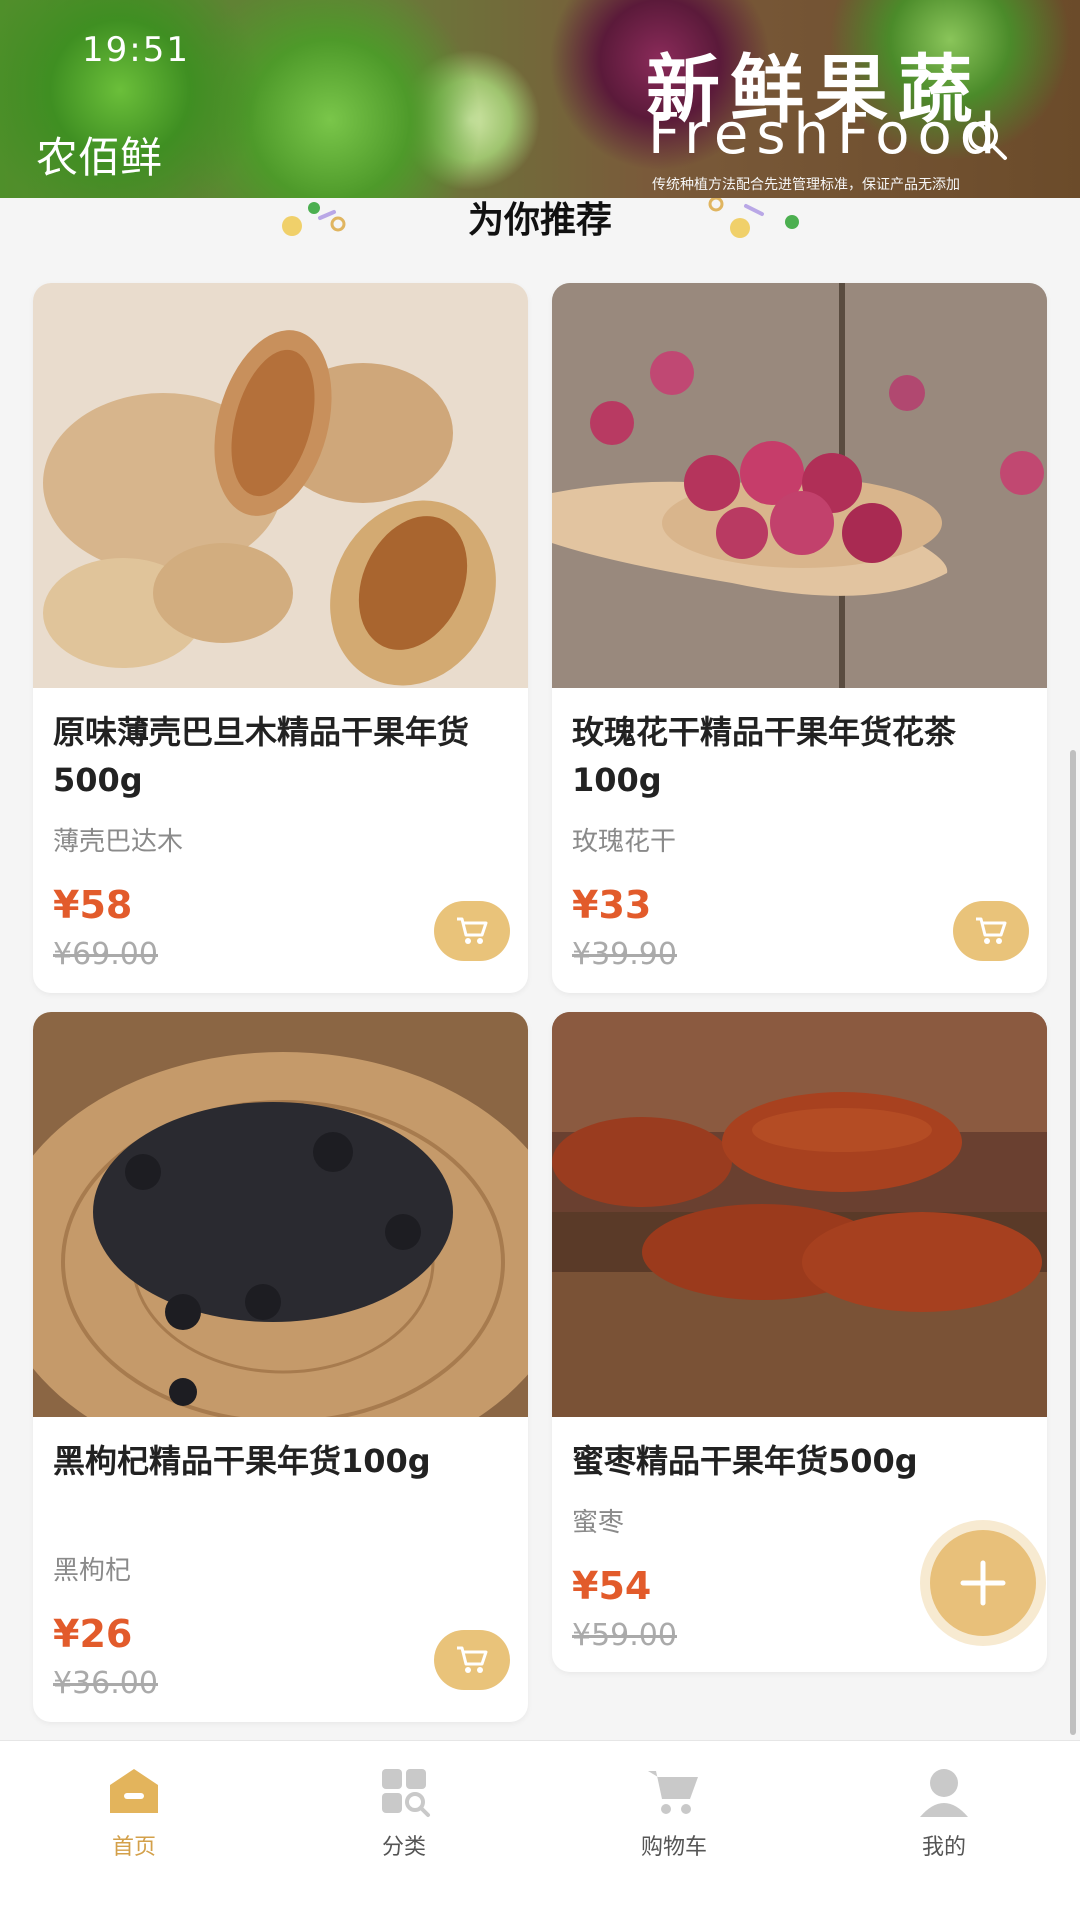 The width and height of the screenshot is (1080, 1921). I want to click on brand-name: 农佰鲜, so click(99, 157).